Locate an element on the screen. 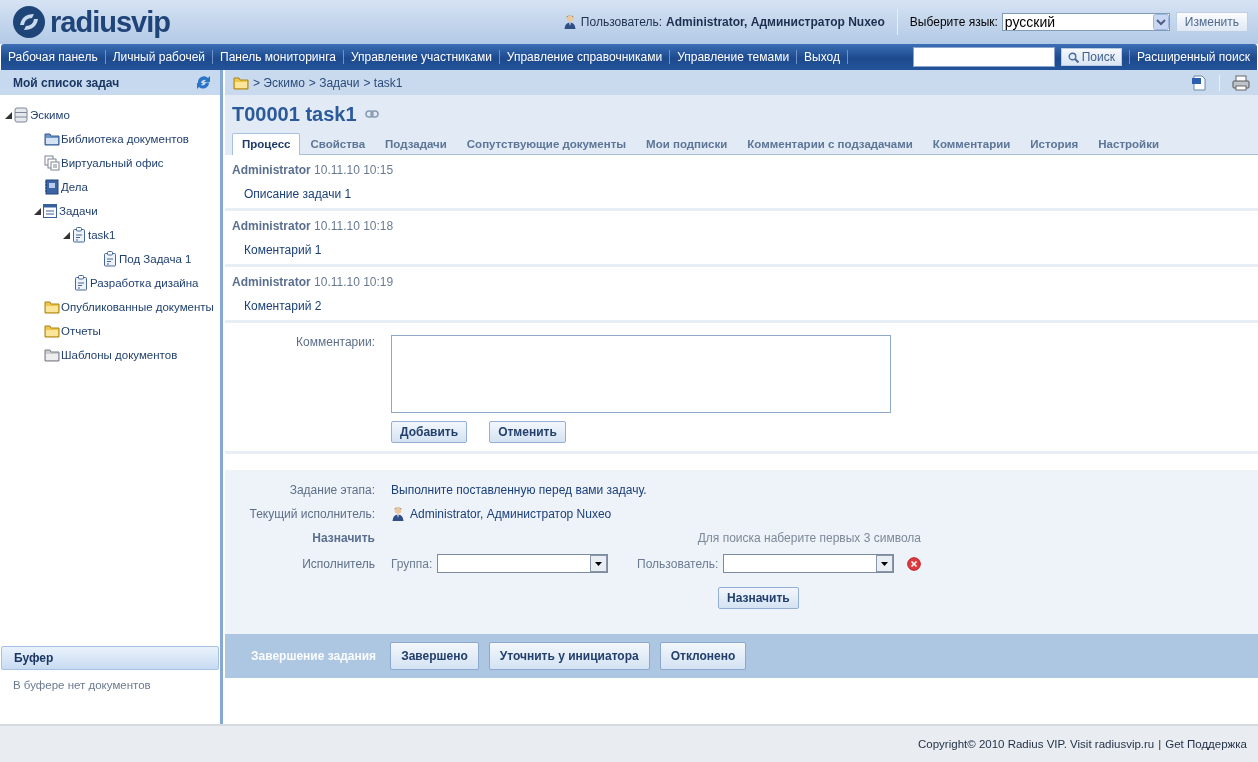 This screenshot has width=1258, height=762. group-select is located at coordinates (523, 563).